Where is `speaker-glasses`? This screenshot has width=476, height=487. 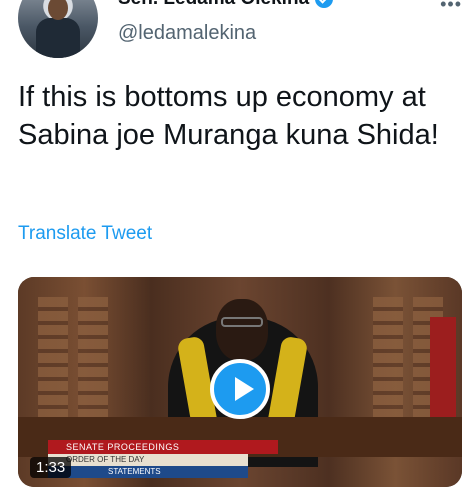
speaker-glasses is located at coordinates (242, 322).